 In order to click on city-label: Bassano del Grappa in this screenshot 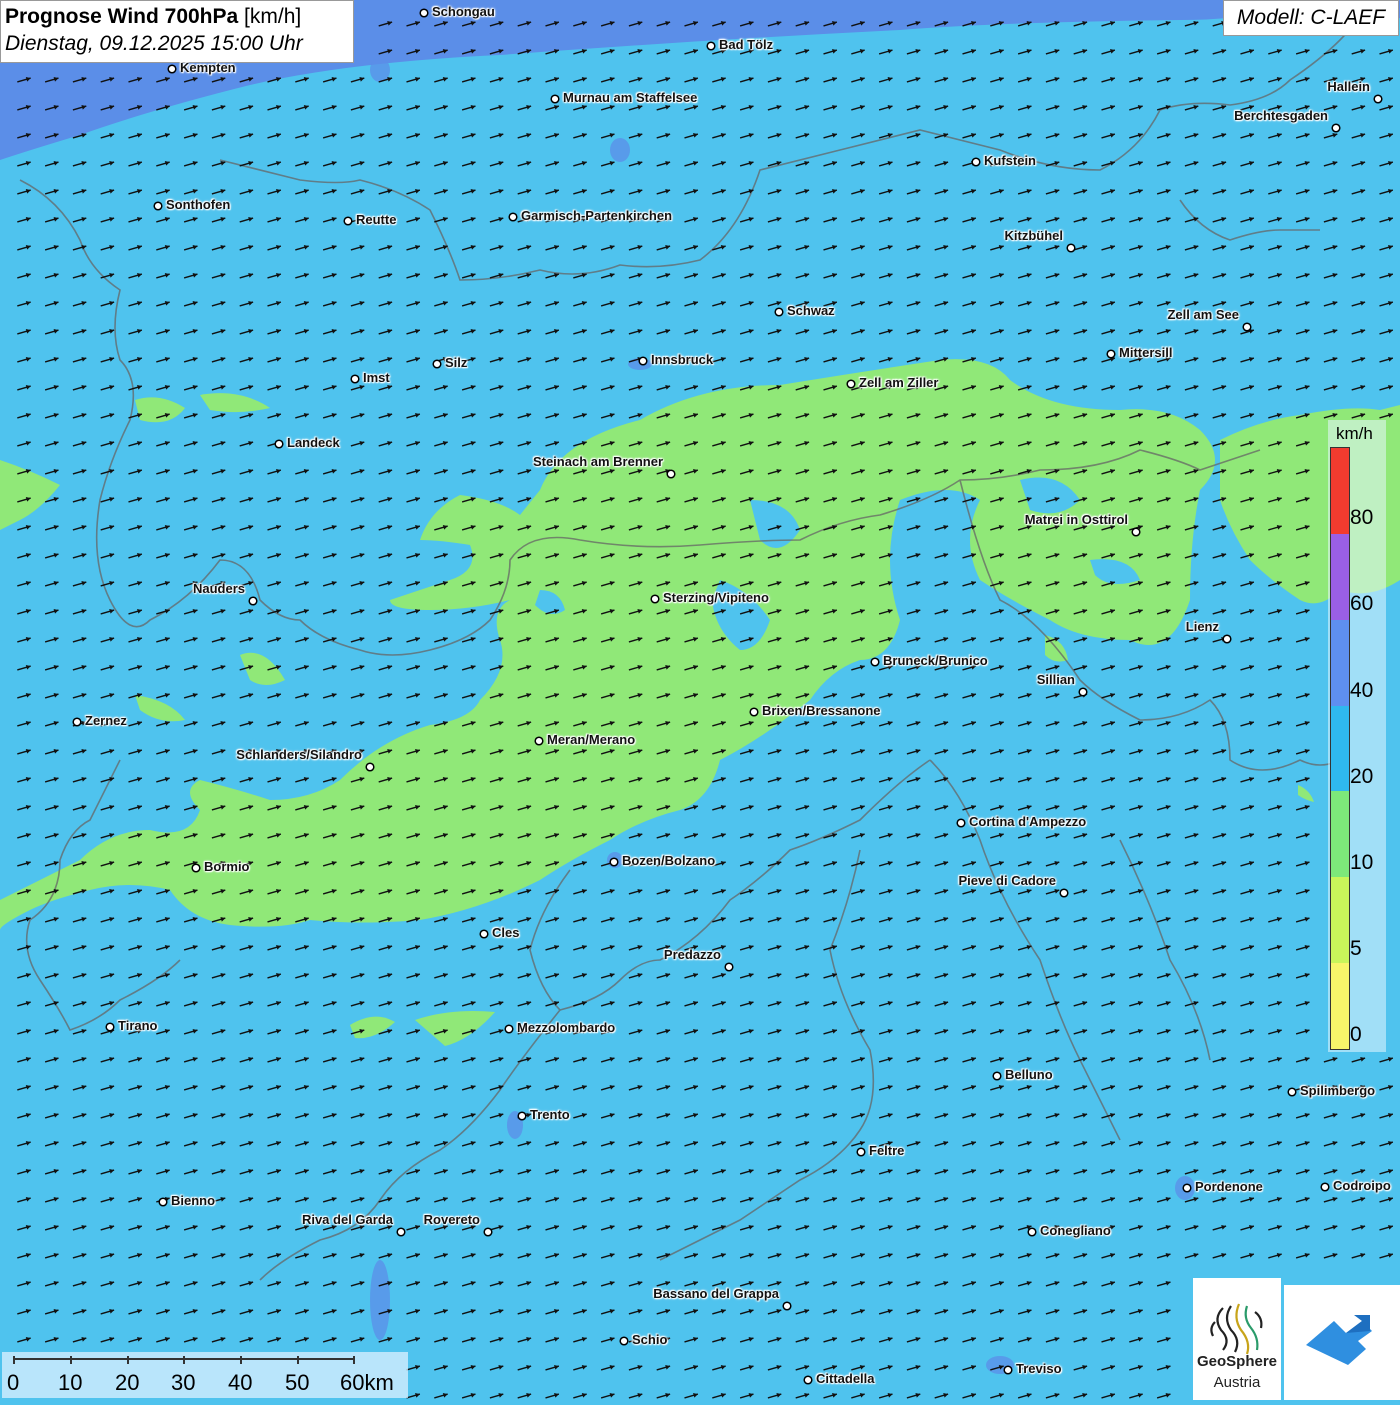, I will do `click(716, 1293)`.